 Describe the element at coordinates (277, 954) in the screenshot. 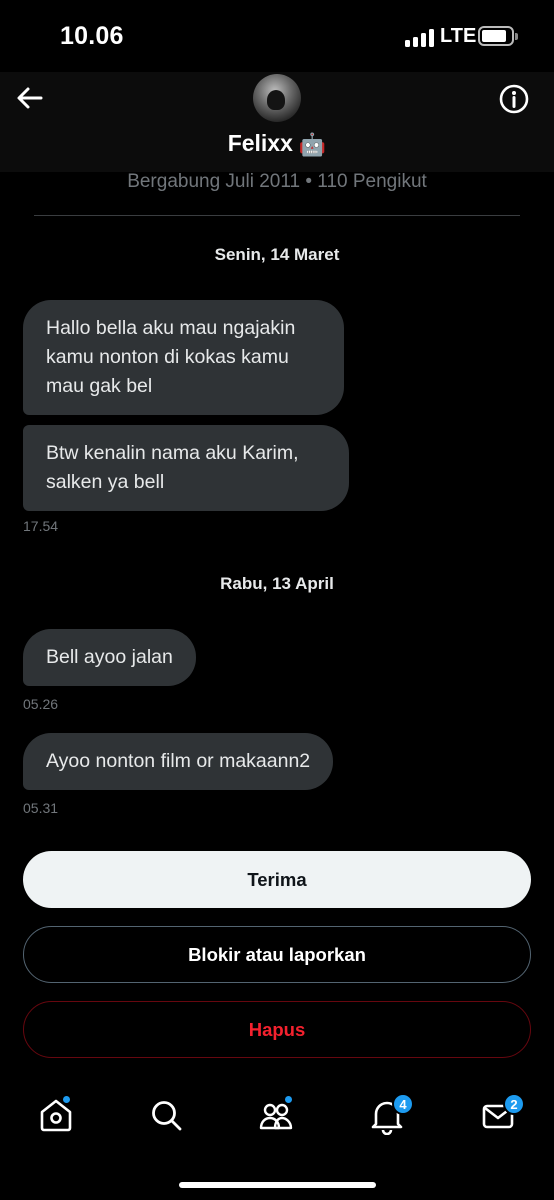

I see `block-report-button: Blokir atau laporkan` at that location.